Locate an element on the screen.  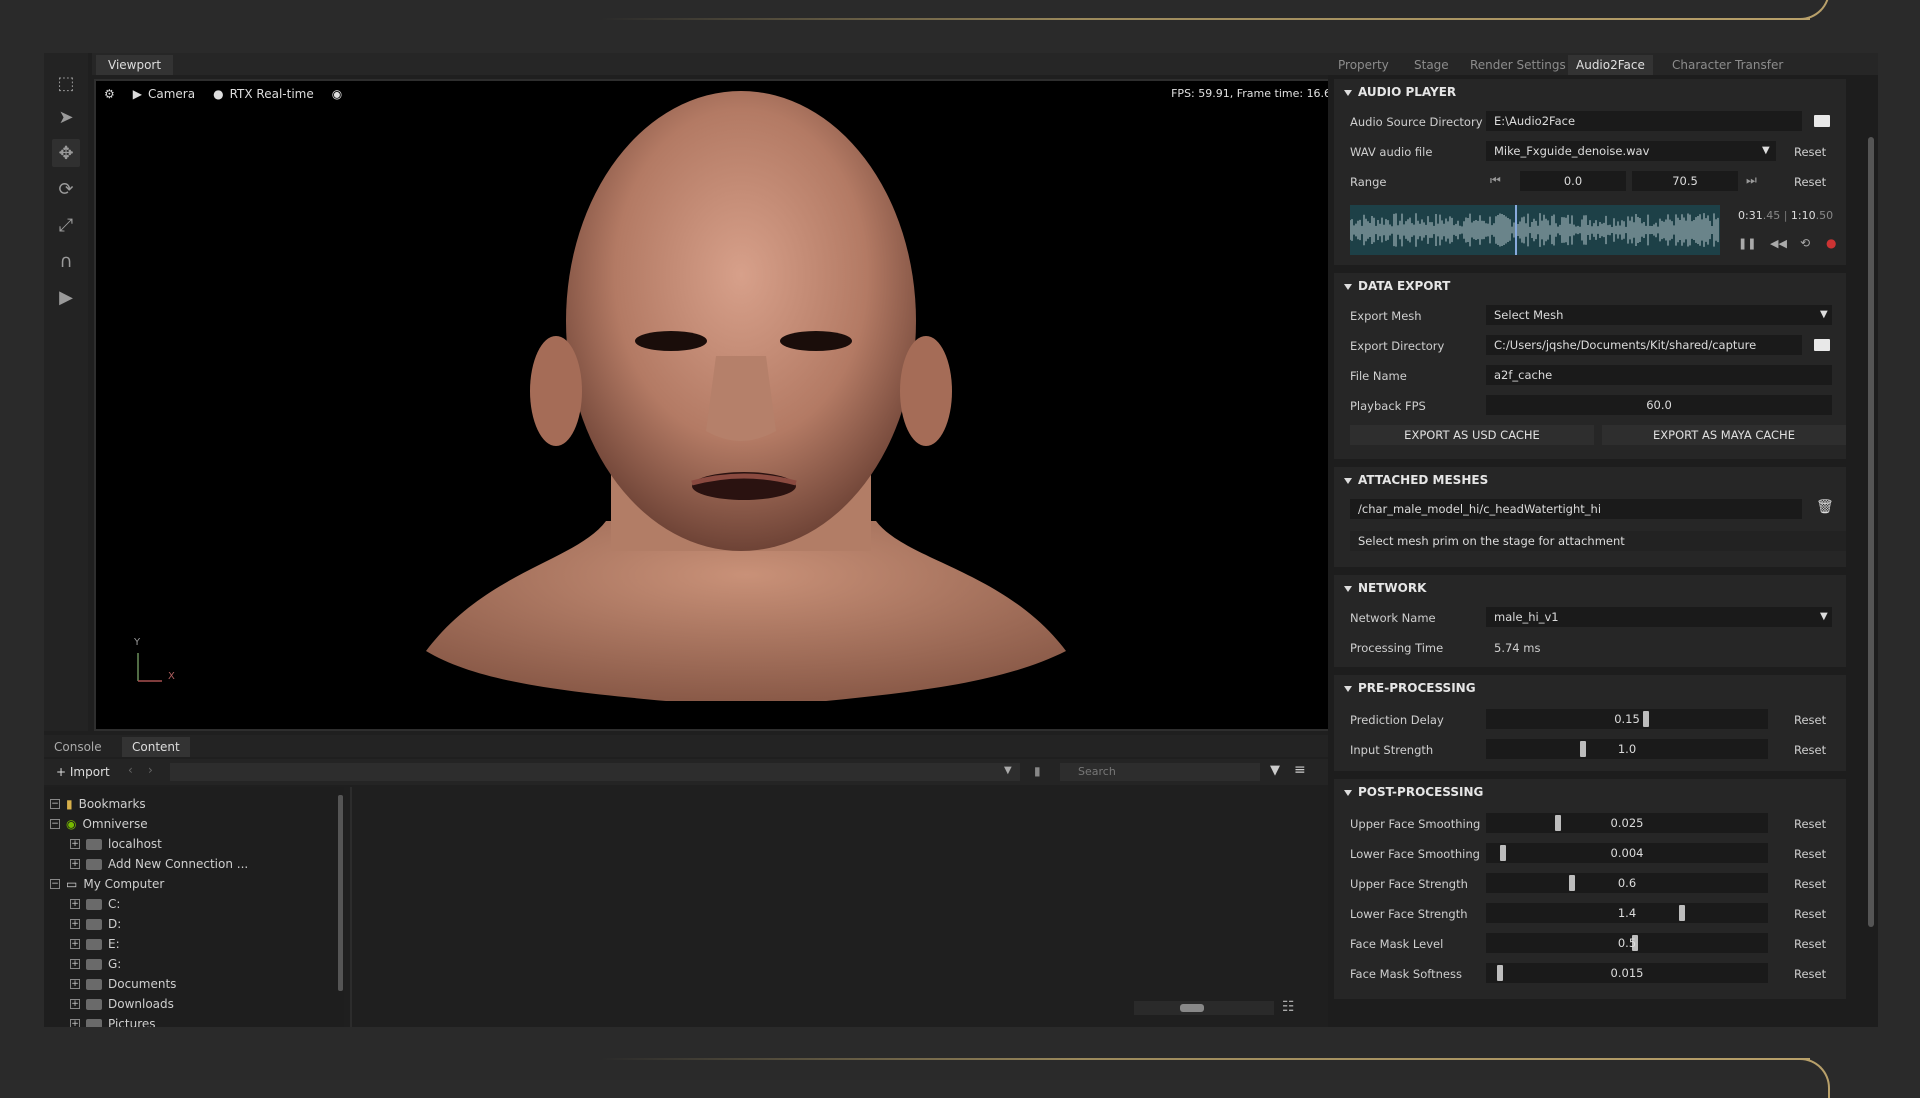
tab-stage: Stage is located at coordinates (1431, 65).